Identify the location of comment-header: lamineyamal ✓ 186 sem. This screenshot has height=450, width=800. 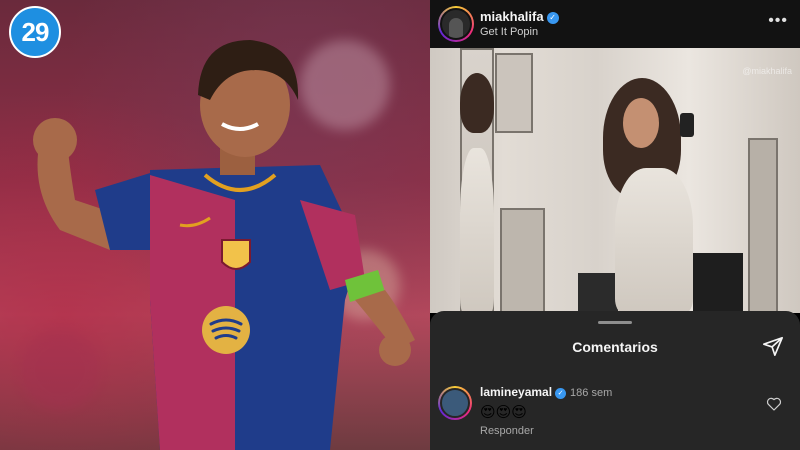
(546, 392).